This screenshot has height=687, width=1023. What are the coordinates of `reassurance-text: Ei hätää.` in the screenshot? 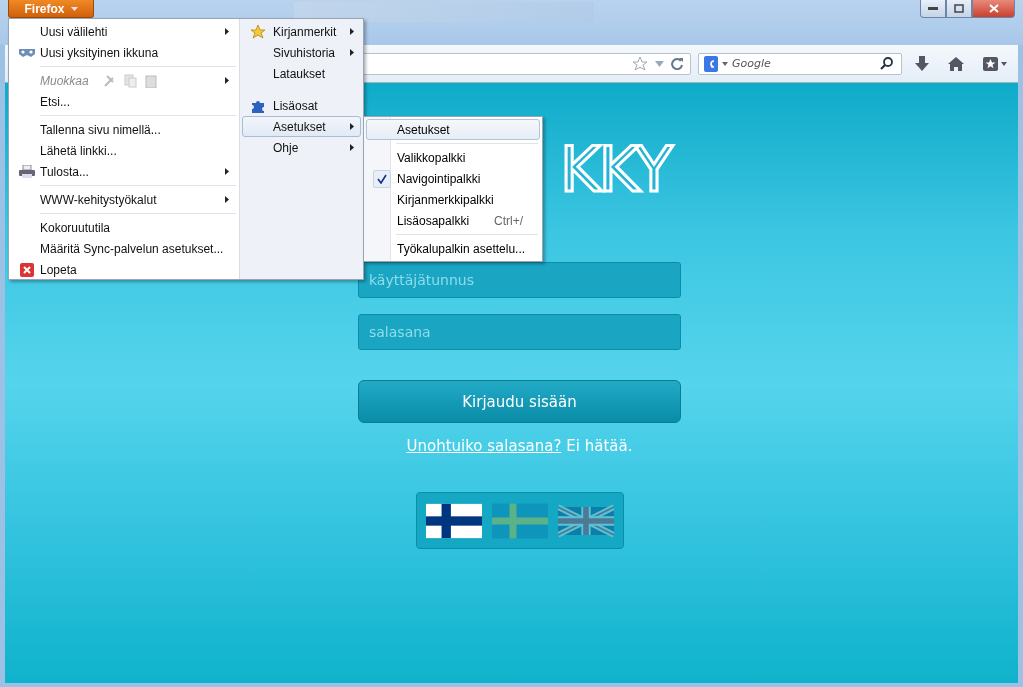 It's located at (599, 446).